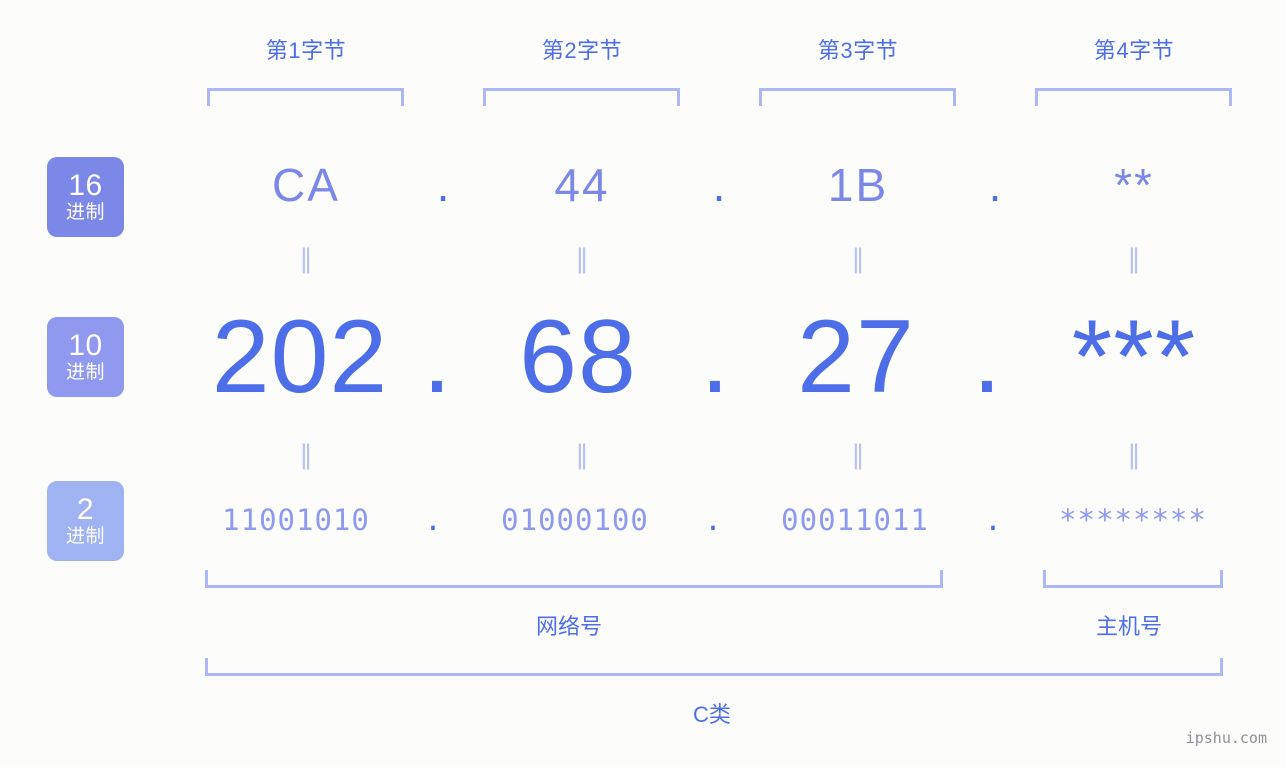 The image size is (1285, 767). What do you see at coordinates (855, 520) in the screenshot?
I see `binary-byte-3: 00011011` at bounding box center [855, 520].